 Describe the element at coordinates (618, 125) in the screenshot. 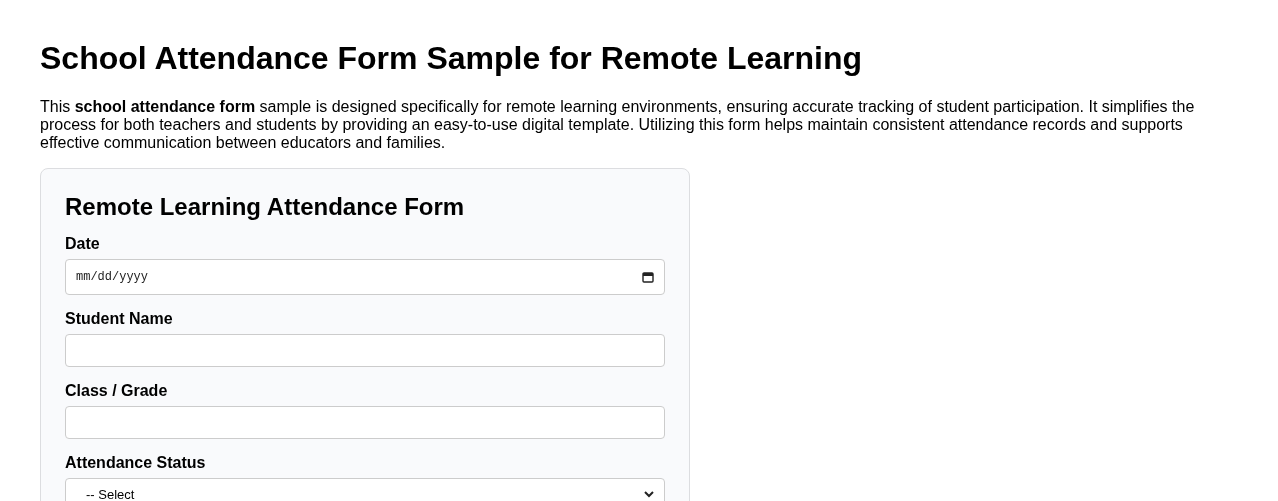

I see `intro-paragraph: This school attendance form sample is designed specifically for remote learning environments, ensuring accurate tracking of student participation. It simplifies the process for both teachers and students by providing an easy-to-use digital template. Utilizing this form helps maintain consistent attendance records and supports effective communication between educators and families.` at that location.